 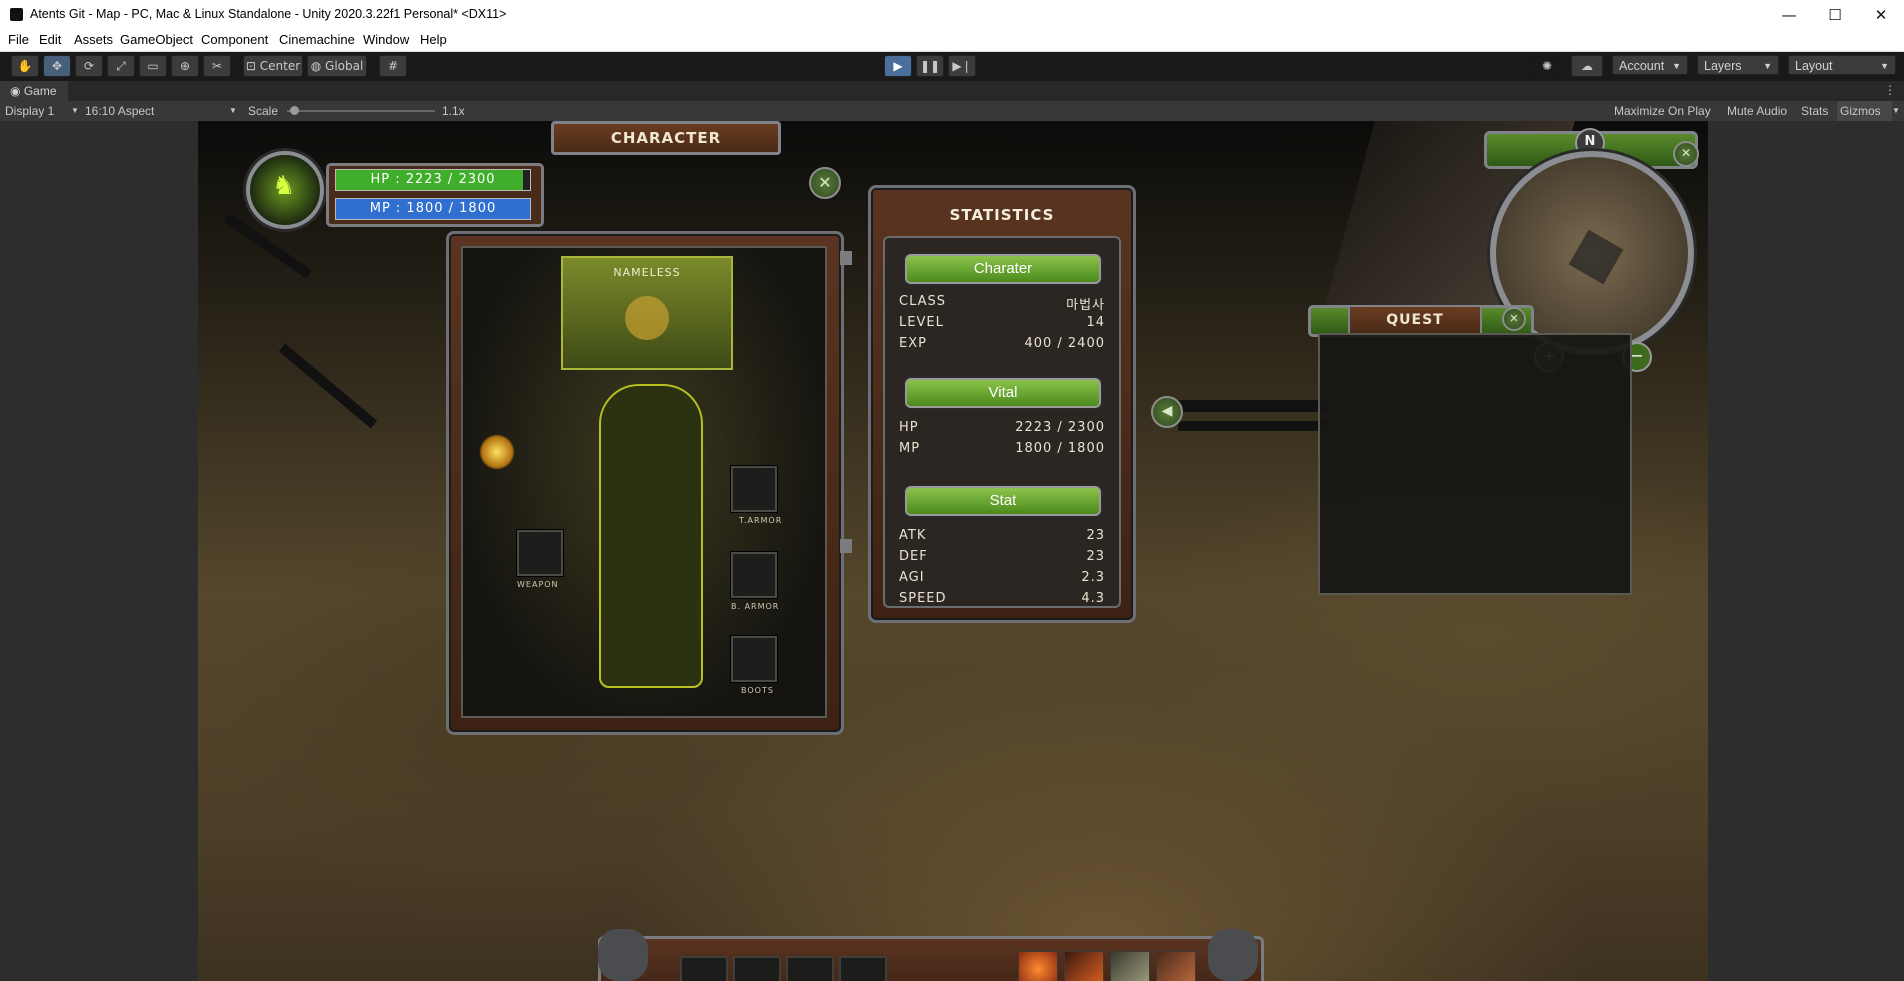 I want to click on menu-gameobject: GameObject, so click(x=156, y=39).